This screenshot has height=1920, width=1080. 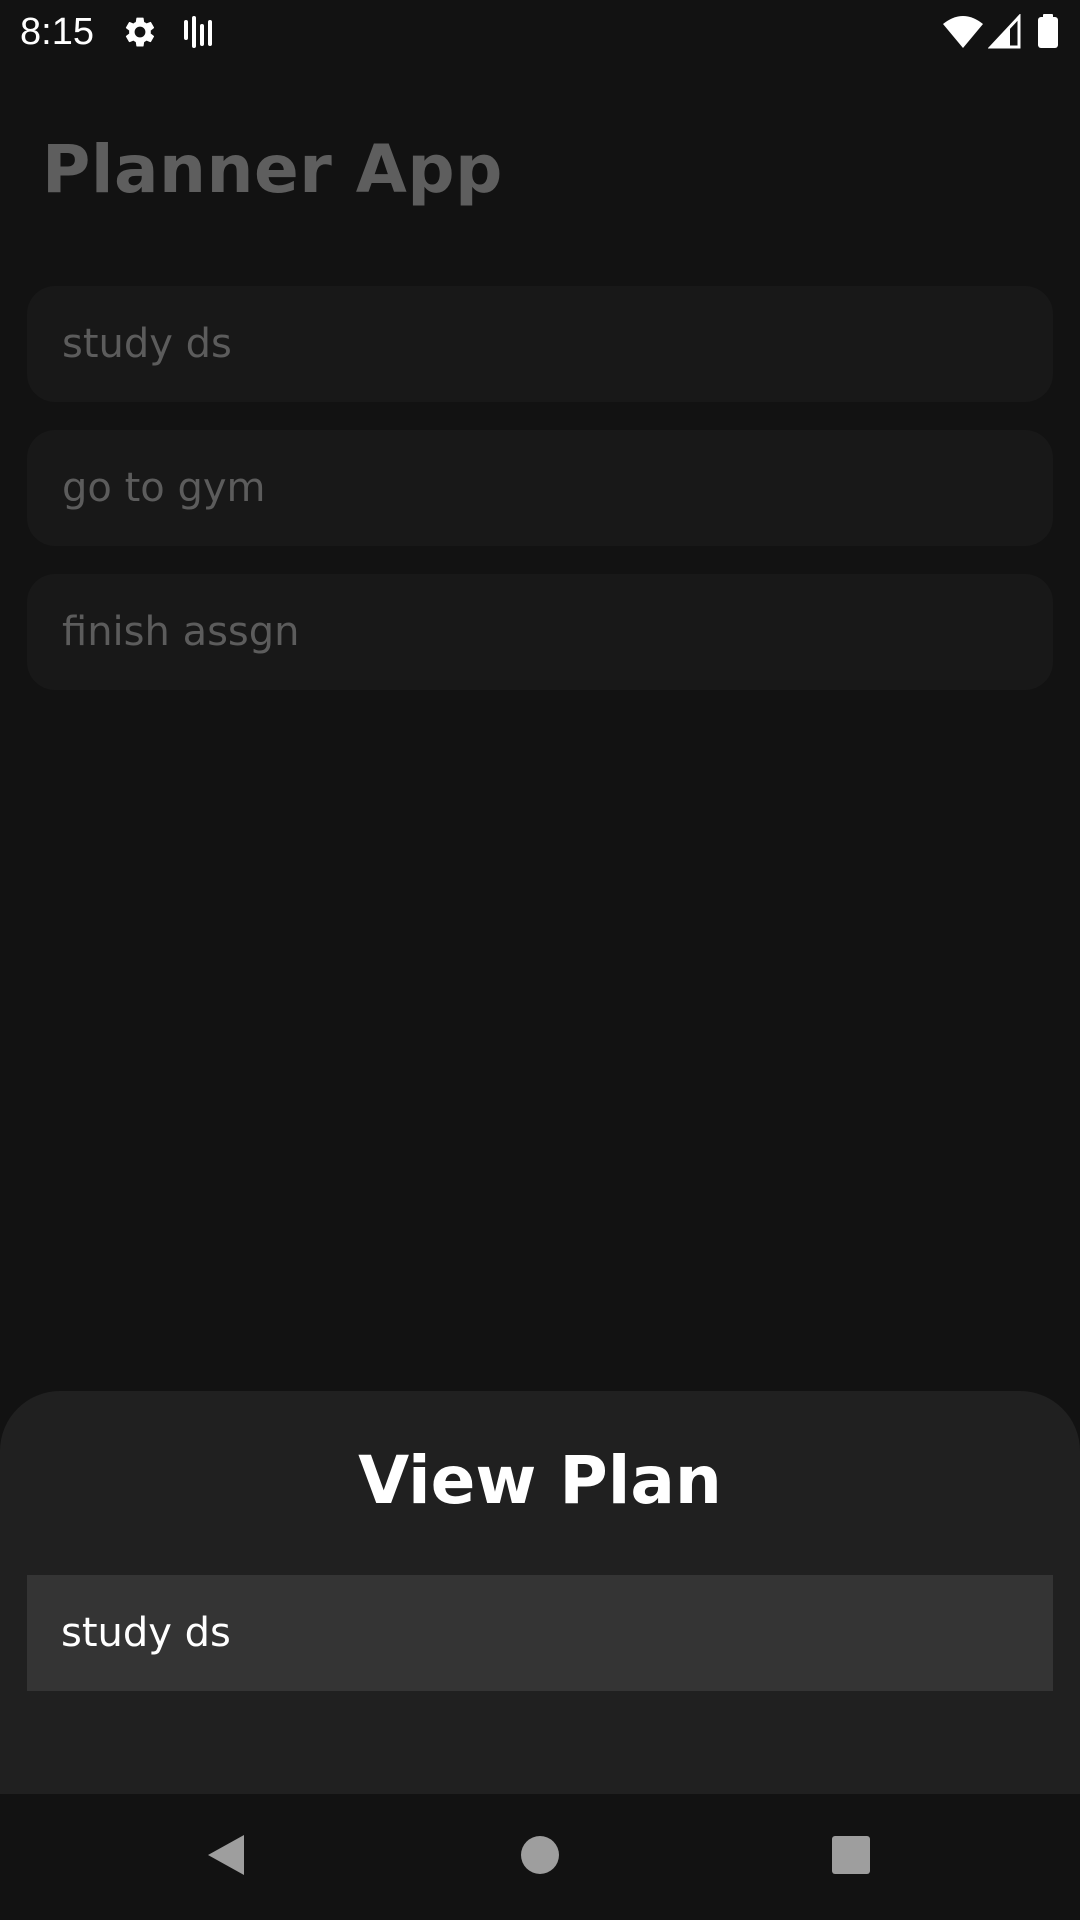 I want to click on recents-icon, so click(x=851, y=1857).